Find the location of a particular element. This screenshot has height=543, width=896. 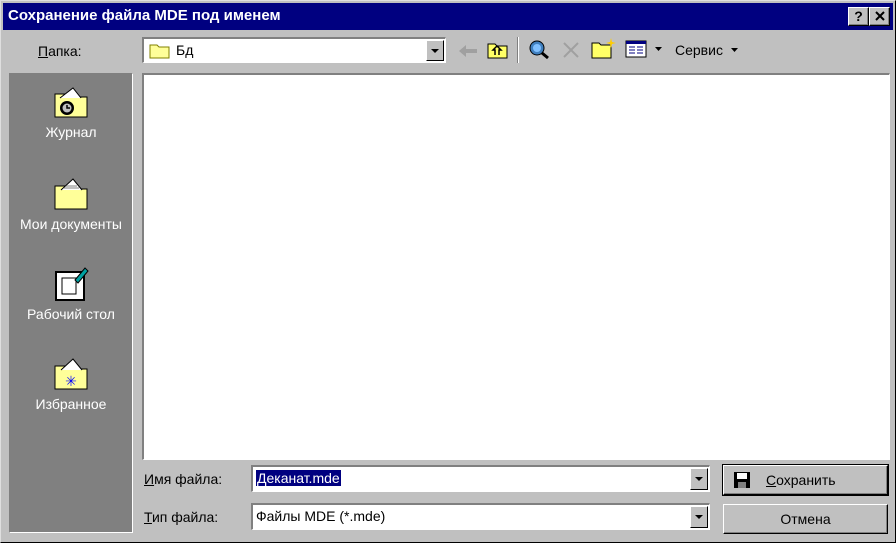

up-folder-icon is located at coordinates (498, 50).